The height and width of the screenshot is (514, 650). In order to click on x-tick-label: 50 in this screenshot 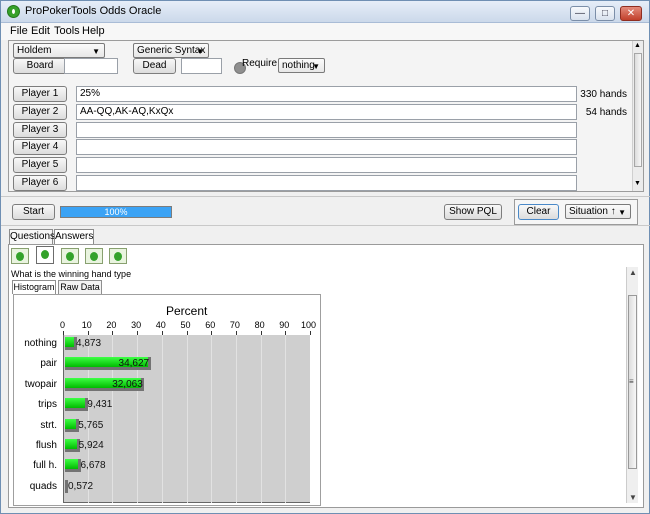, I will do `click(185, 325)`.